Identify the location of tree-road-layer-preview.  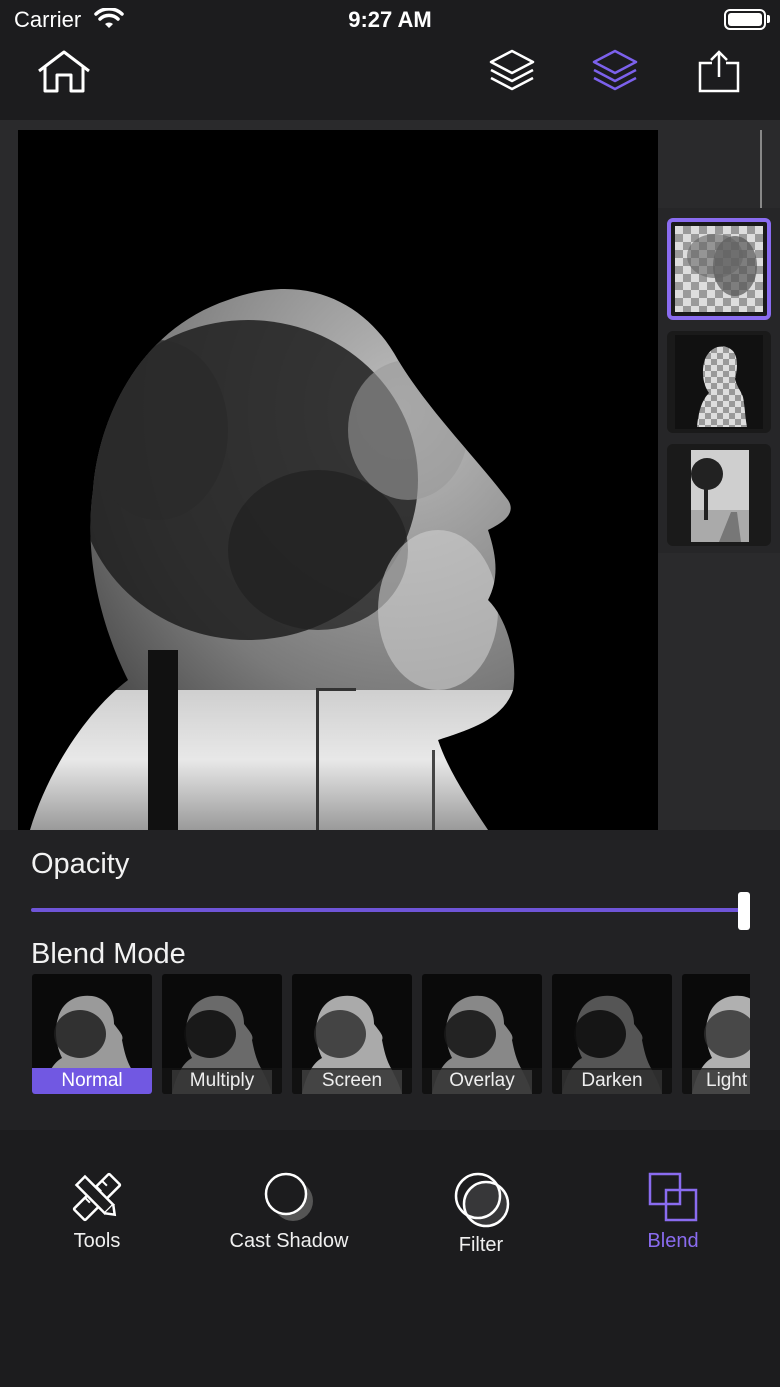
(720, 496).